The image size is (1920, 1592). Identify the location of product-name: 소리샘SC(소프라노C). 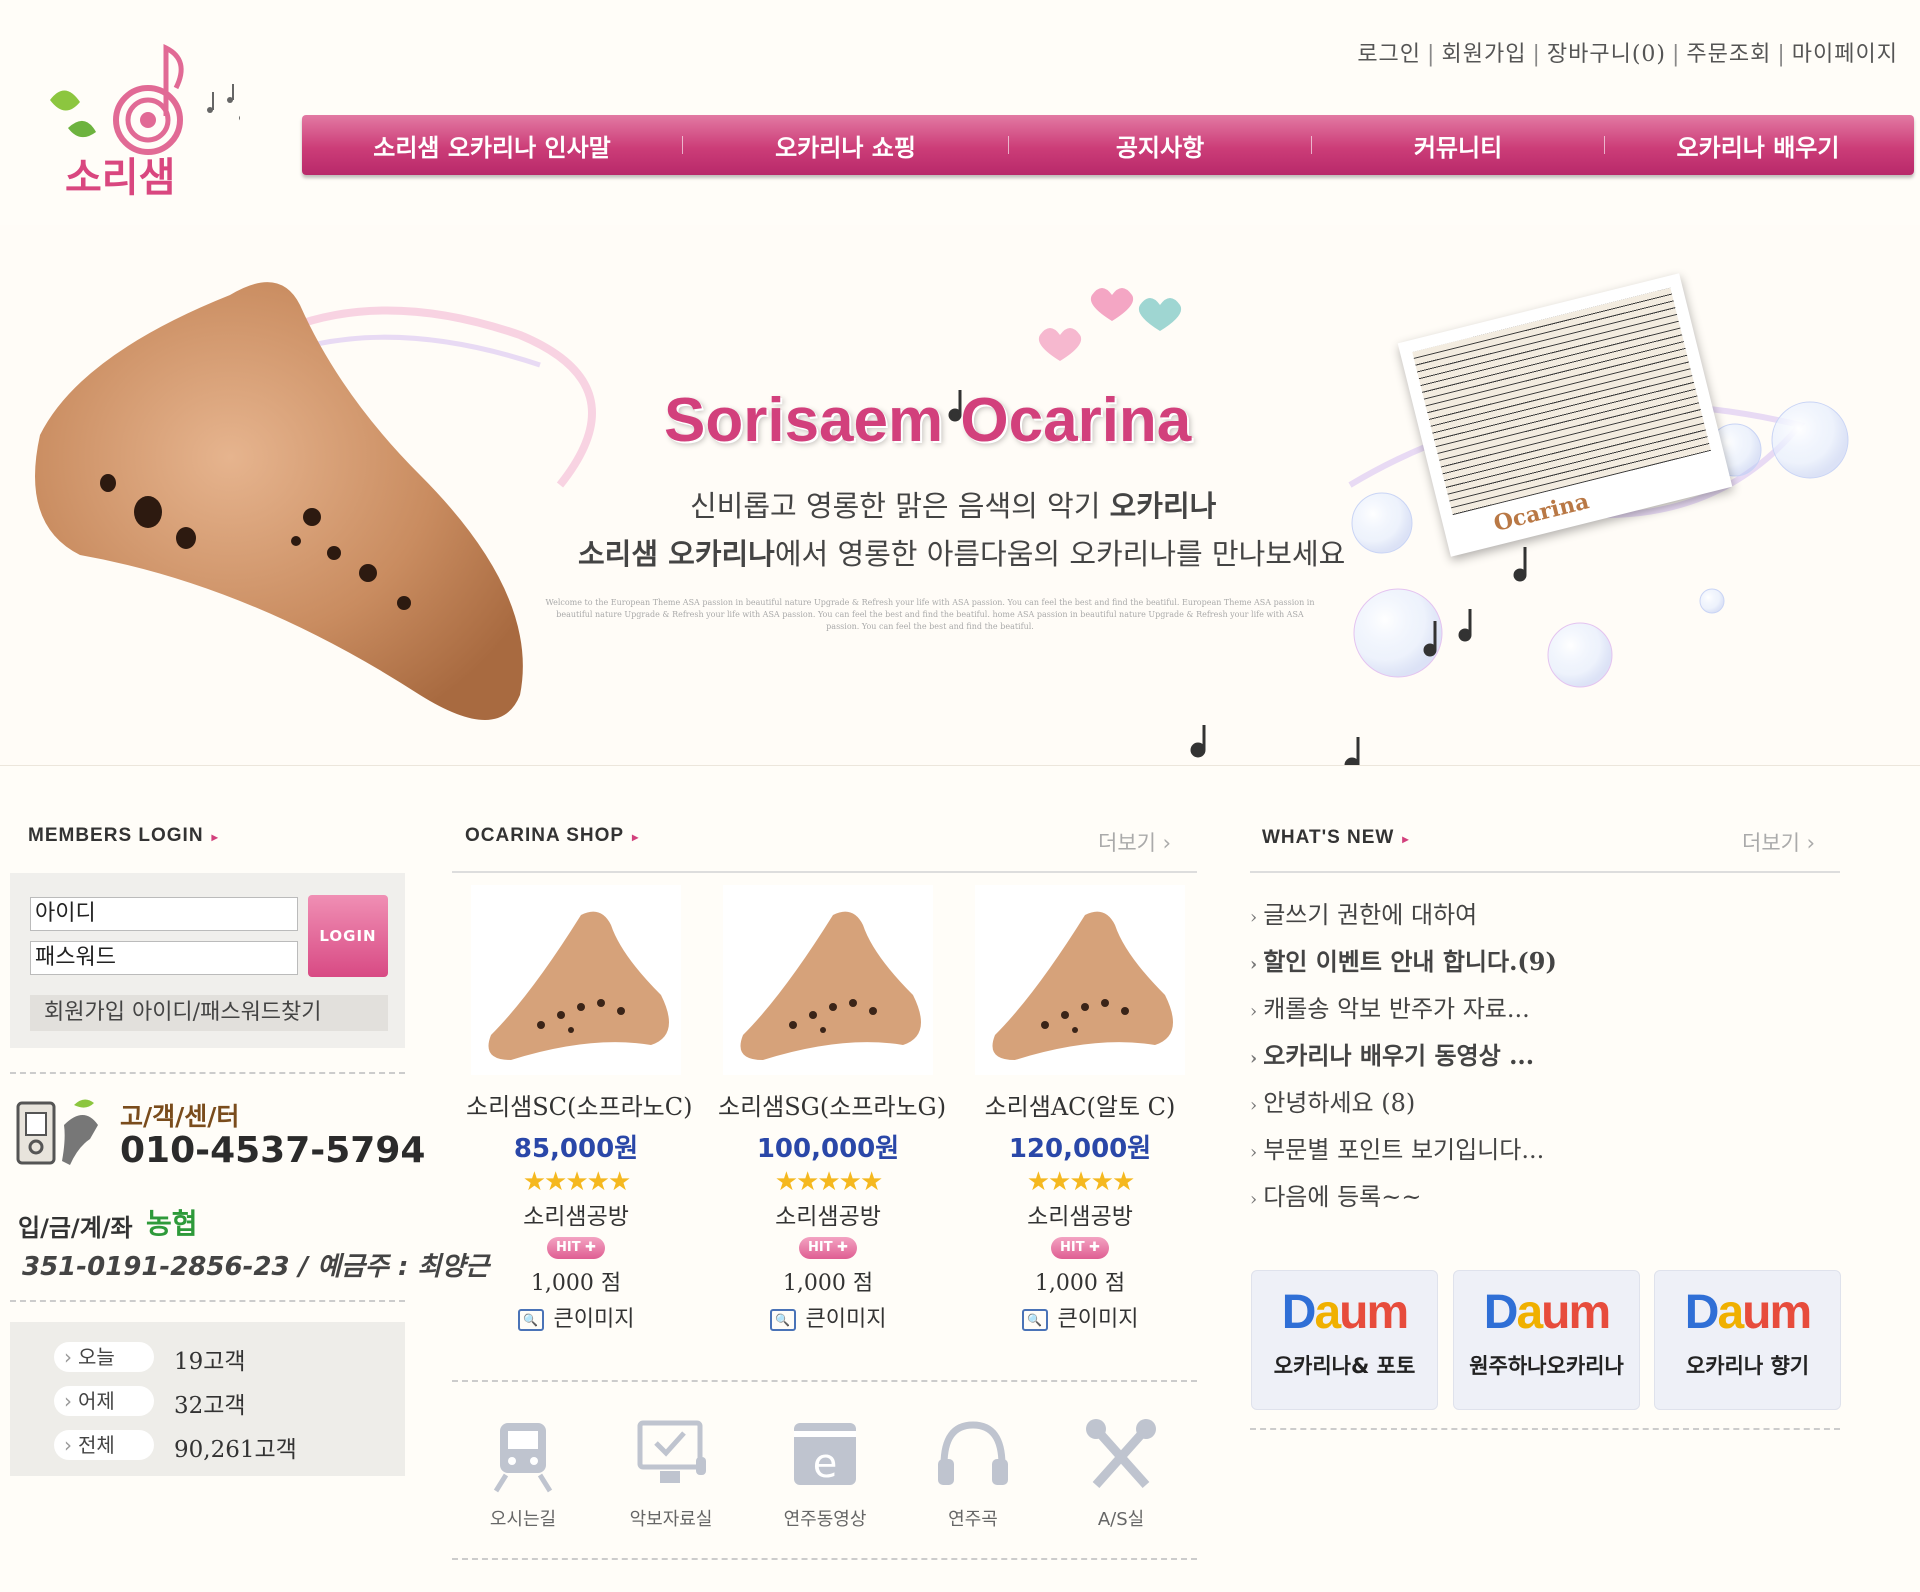
(579, 1104).